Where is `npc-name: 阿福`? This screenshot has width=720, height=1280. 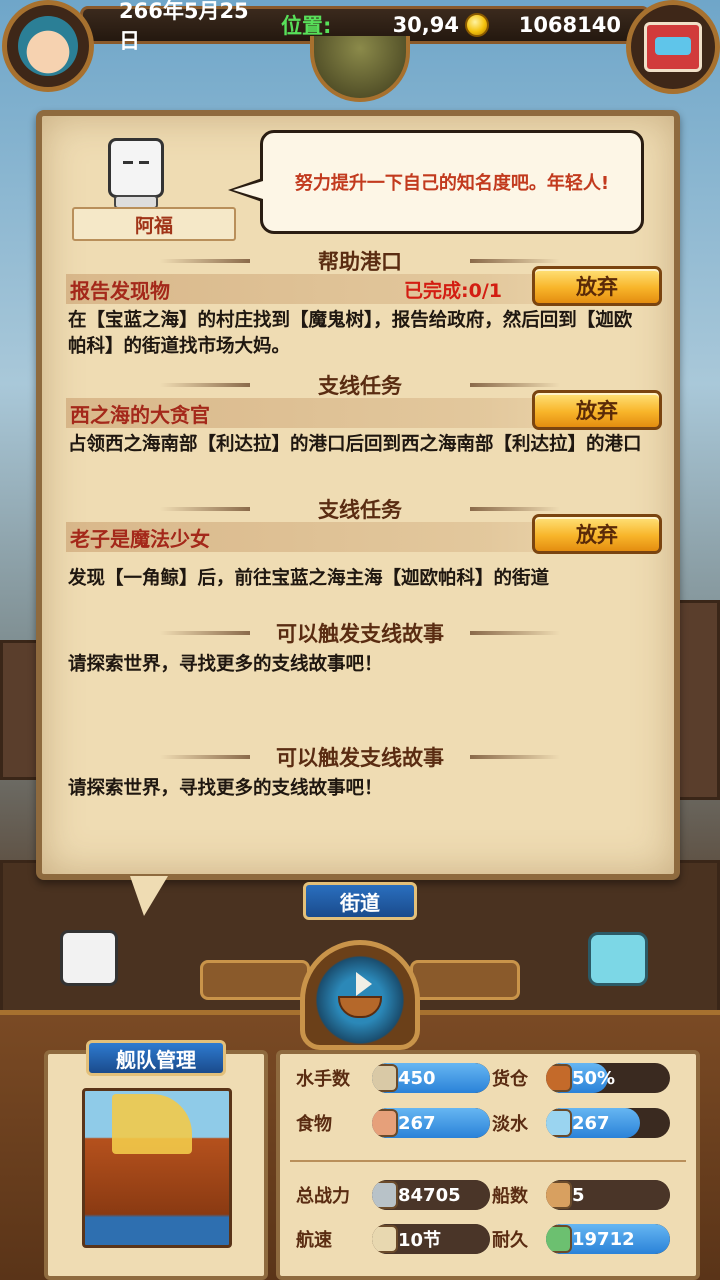
npc-name: 阿福 is located at coordinates (154, 224).